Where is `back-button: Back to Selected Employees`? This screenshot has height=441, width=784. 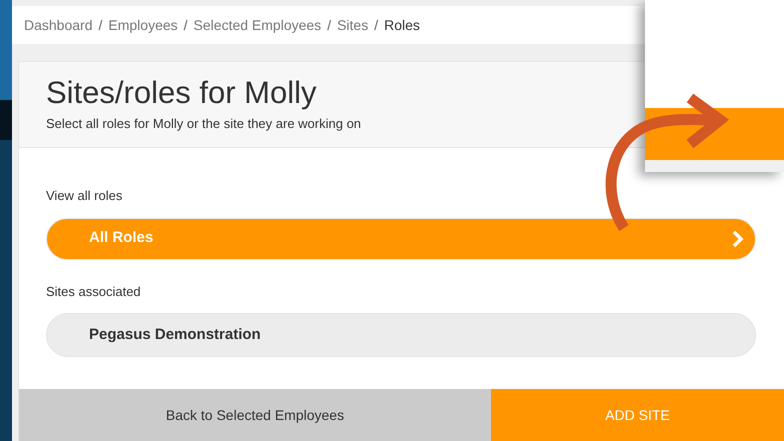 back-button: Back to Selected Employees is located at coordinates (255, 415).